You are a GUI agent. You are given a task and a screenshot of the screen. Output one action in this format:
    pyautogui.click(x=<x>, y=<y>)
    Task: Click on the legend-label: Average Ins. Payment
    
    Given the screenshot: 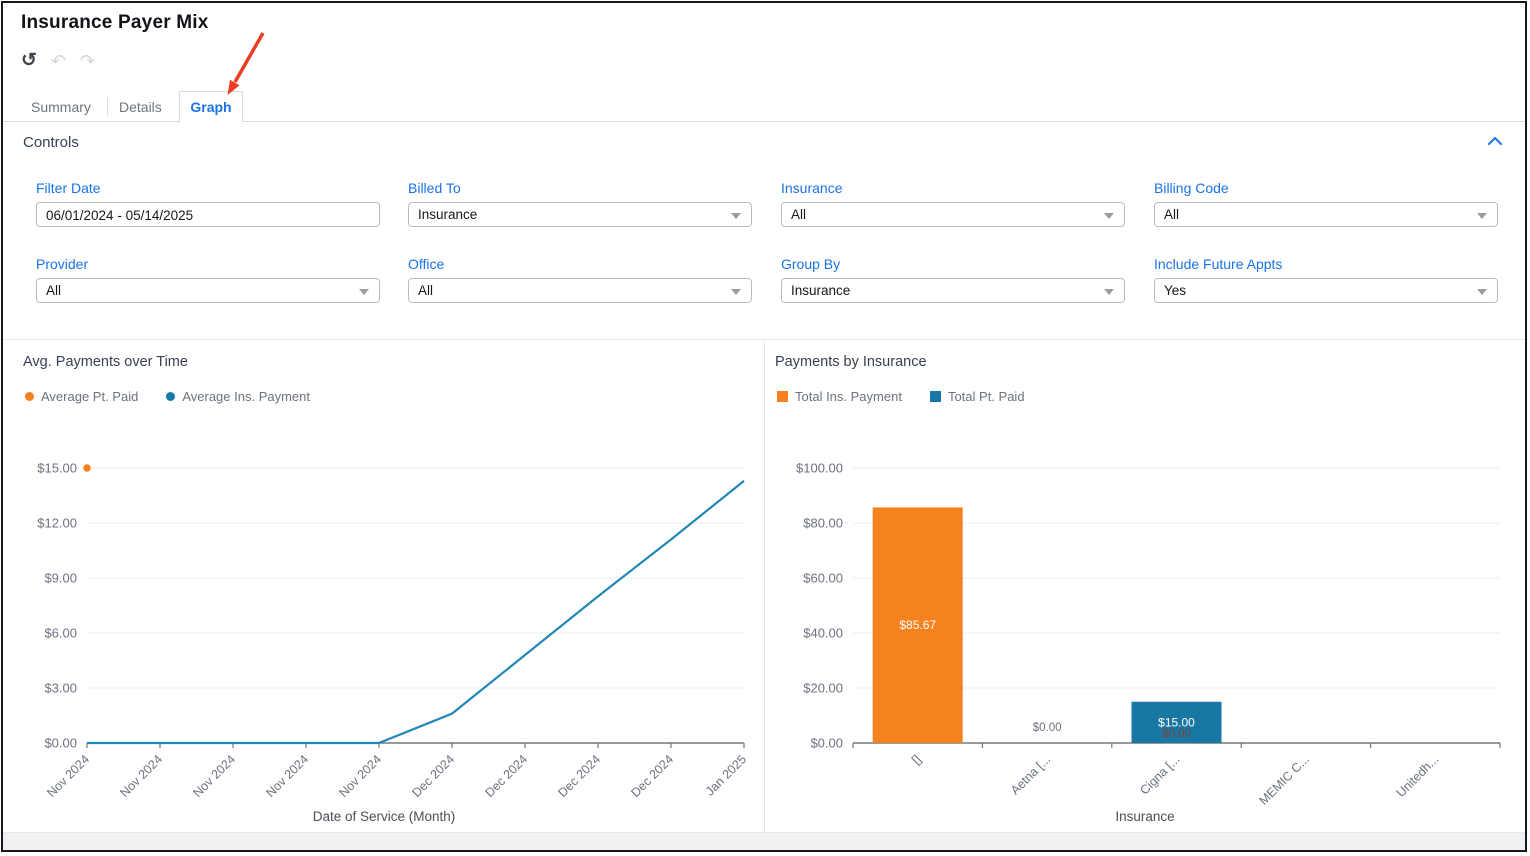 What is the action you would take?
    pyautogui.click(x=246, y=396)
    